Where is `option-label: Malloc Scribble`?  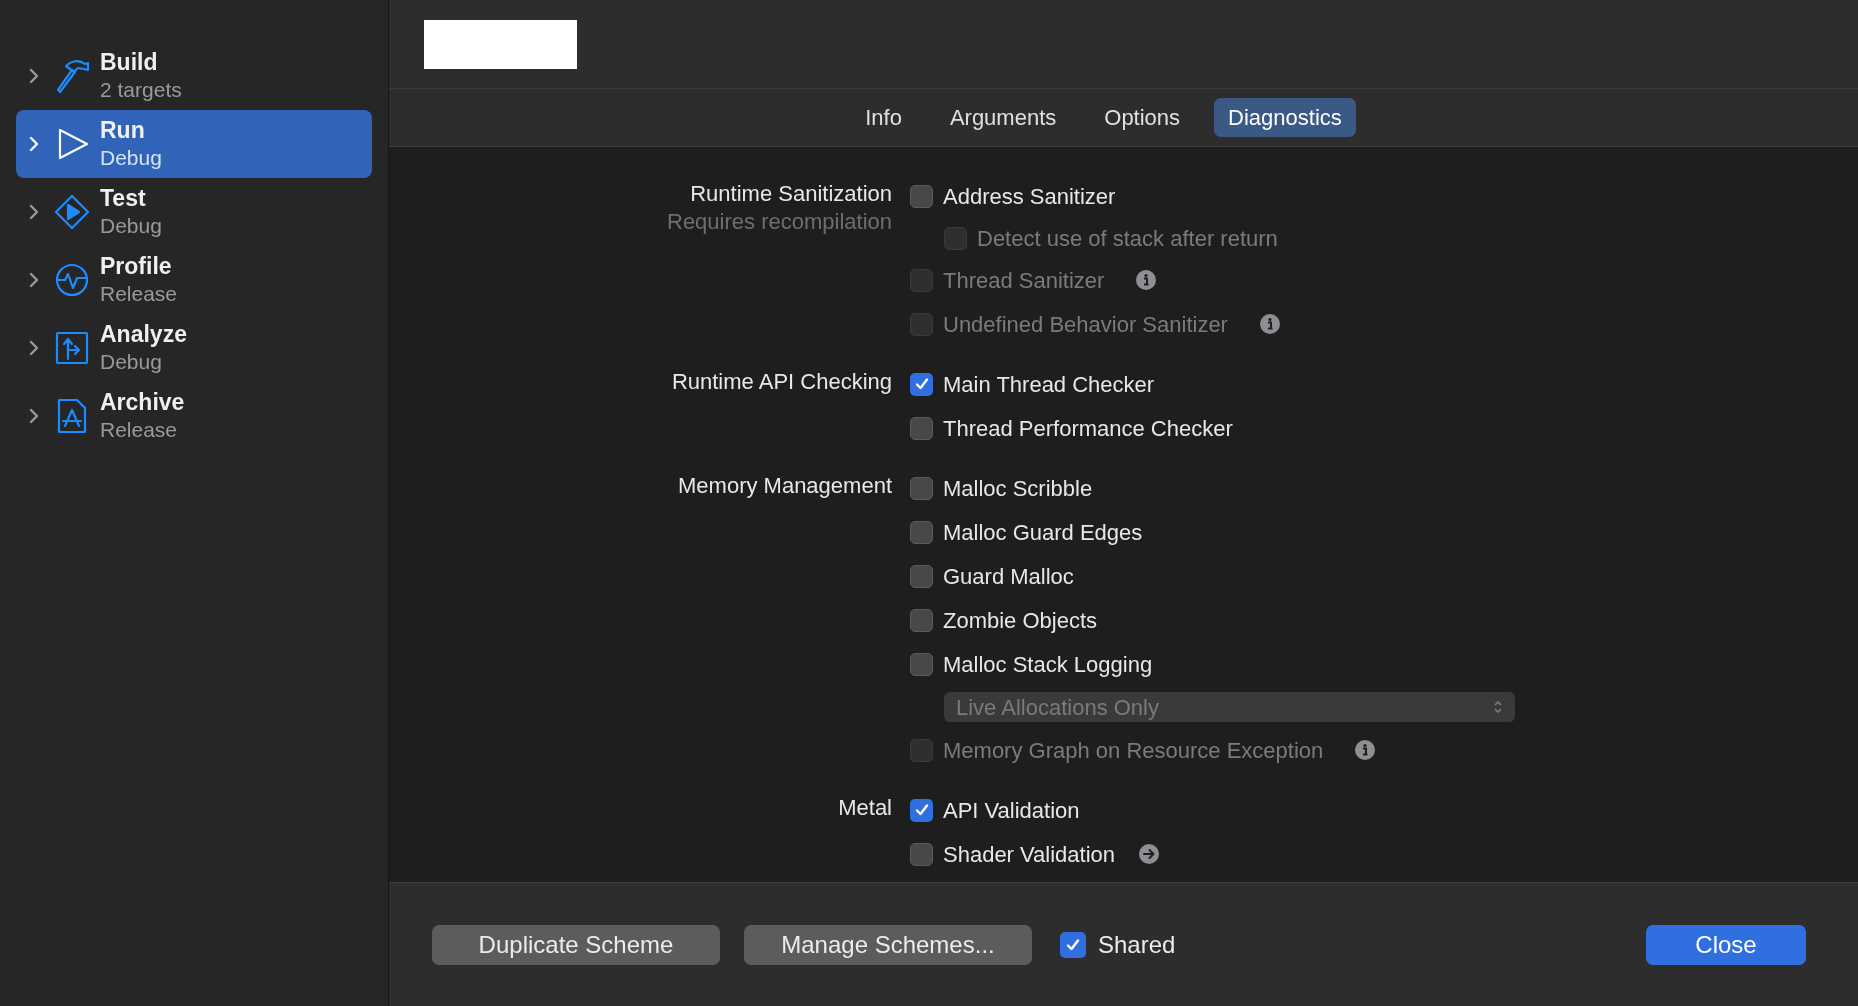 option-label: Malloc Scribble is located at coordinates (1018, 488).